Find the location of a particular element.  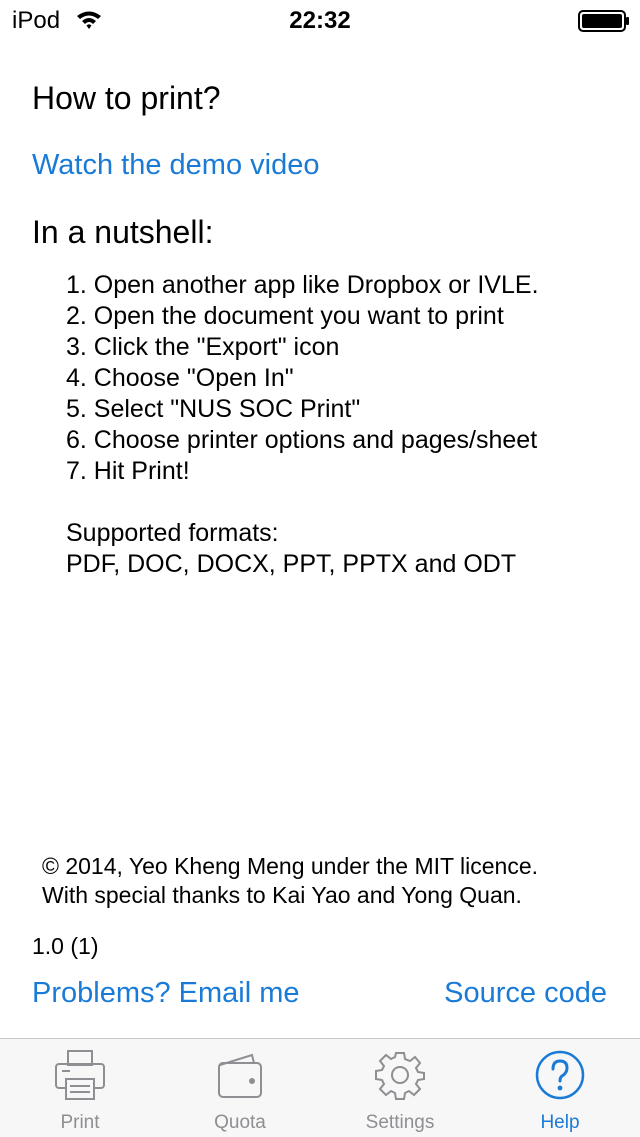

step-item: 4. Choose "Open In" is located at coordinates (180, 378).